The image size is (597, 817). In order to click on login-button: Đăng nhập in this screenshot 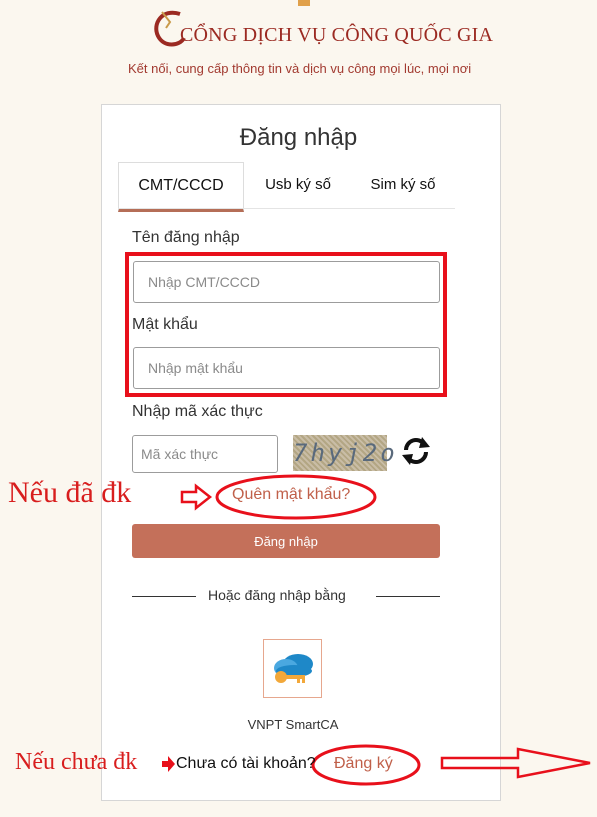, I will do `click(286, 541)`.